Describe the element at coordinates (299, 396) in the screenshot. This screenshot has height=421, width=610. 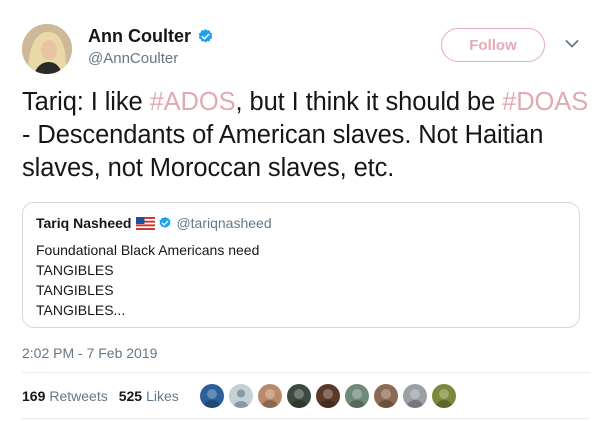
I see `liker-avatar-4-icon` at that location.